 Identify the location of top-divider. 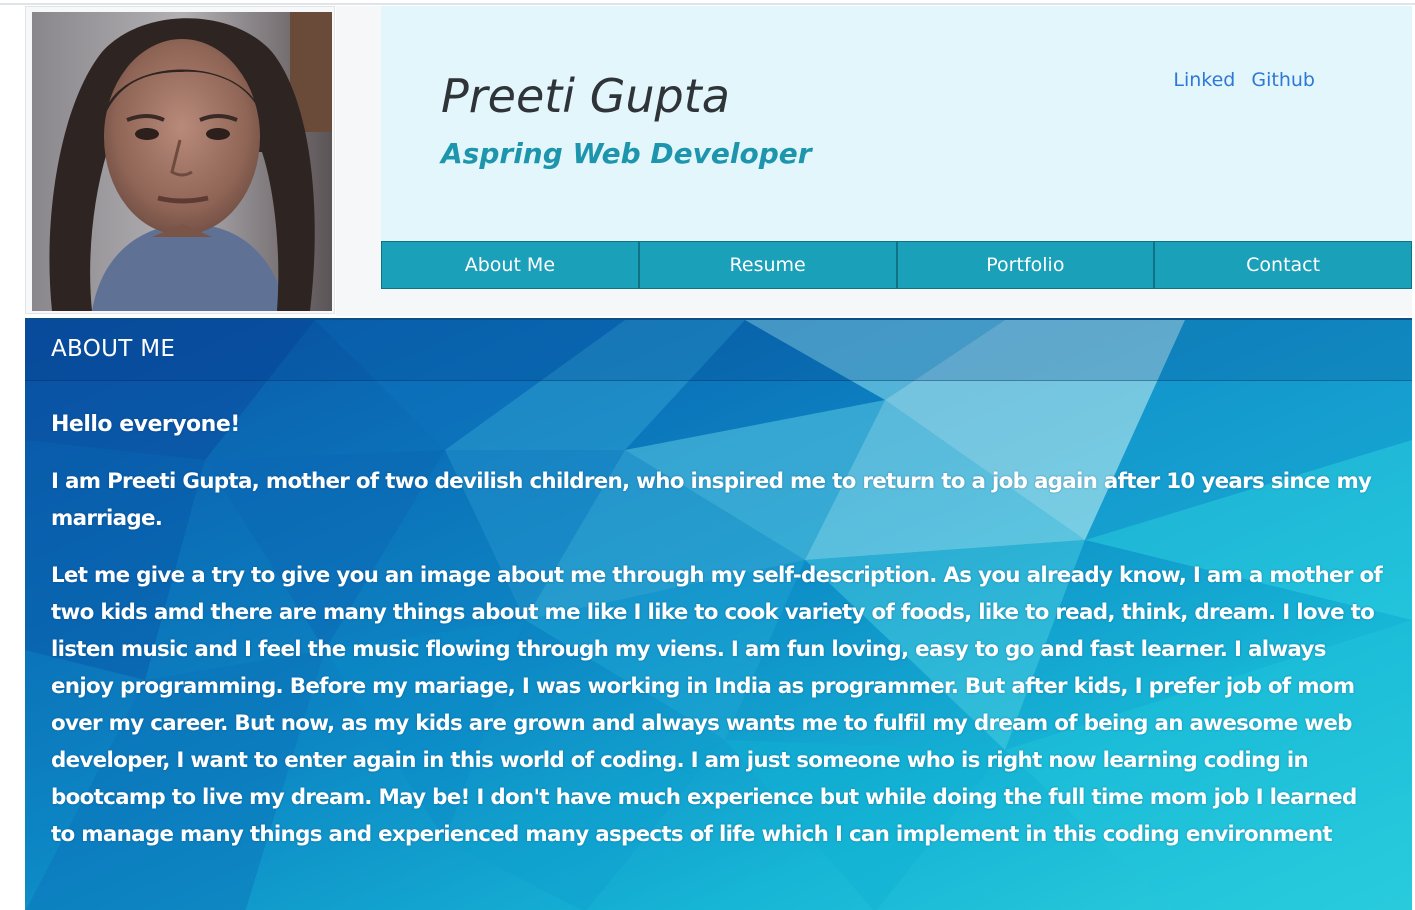
(707, 4).